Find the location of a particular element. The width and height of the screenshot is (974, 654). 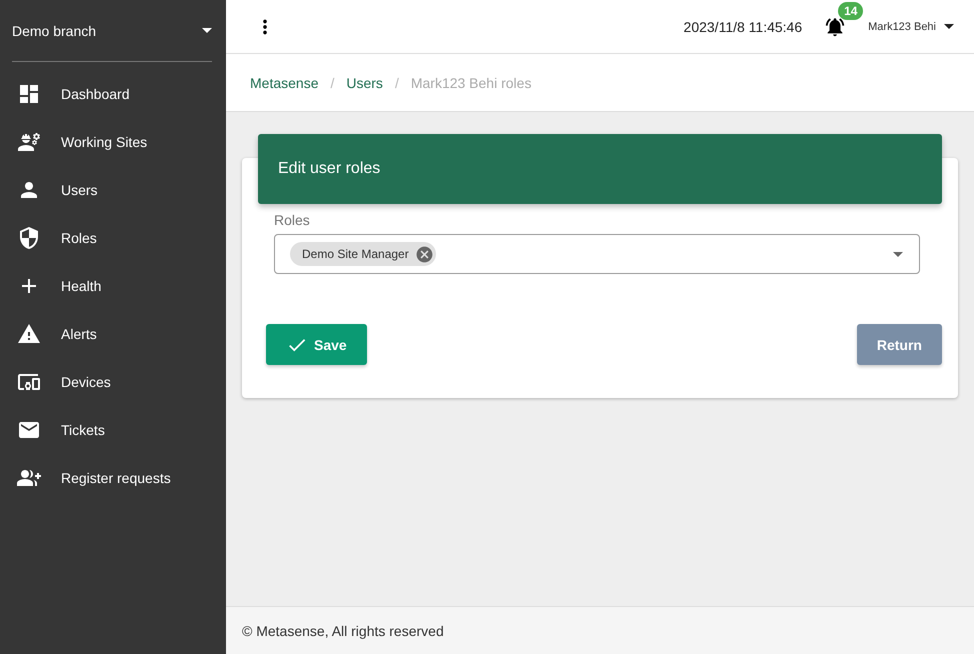

card-title: Edit user roles is located at coordinates (329, 169).